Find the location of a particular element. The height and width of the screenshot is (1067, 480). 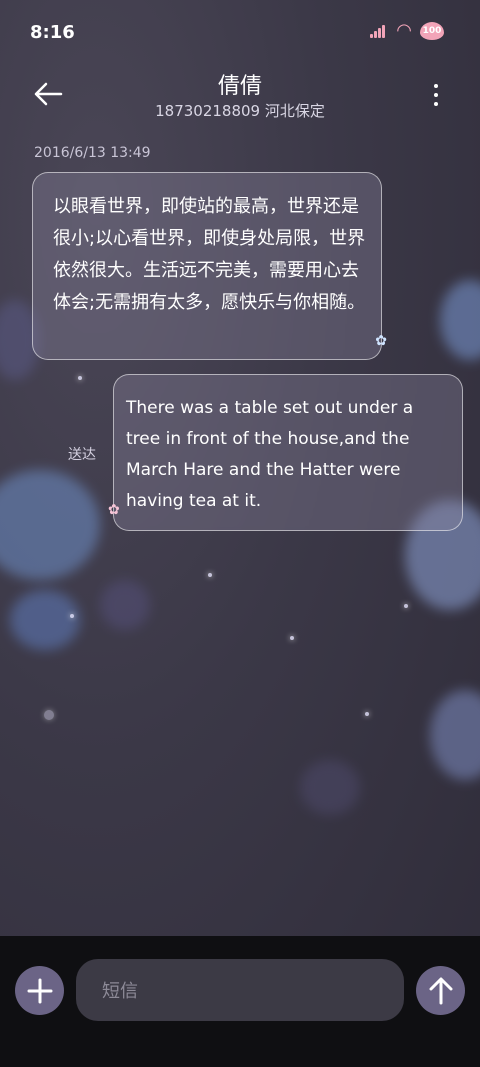

message-input is located at coordinates (247, 991).